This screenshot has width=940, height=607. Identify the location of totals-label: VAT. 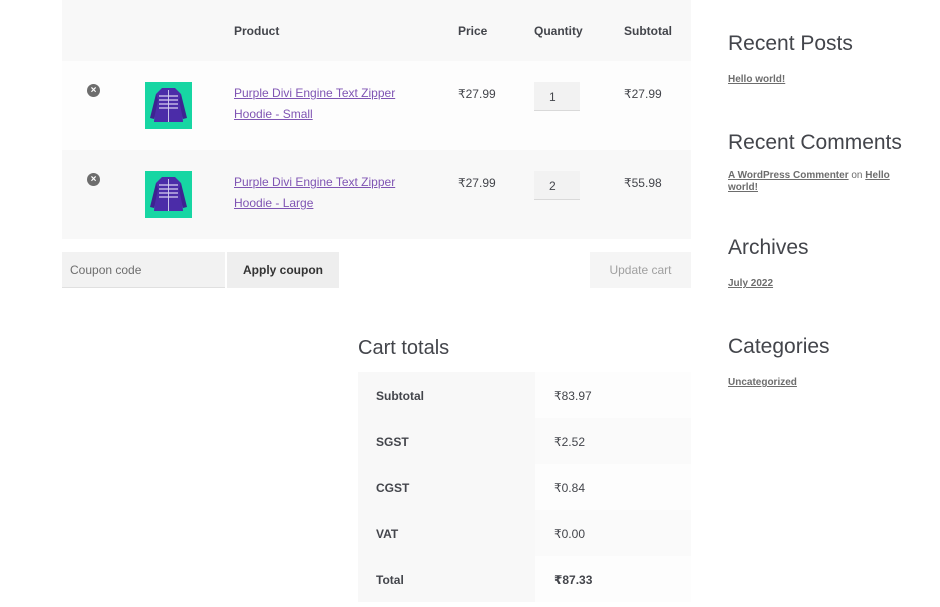
(446, 533).